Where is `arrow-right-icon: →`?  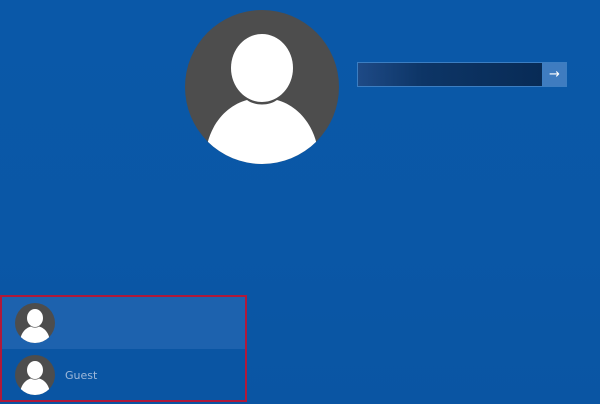
arrow-right-icon: → is located at coordinates (554, 74).